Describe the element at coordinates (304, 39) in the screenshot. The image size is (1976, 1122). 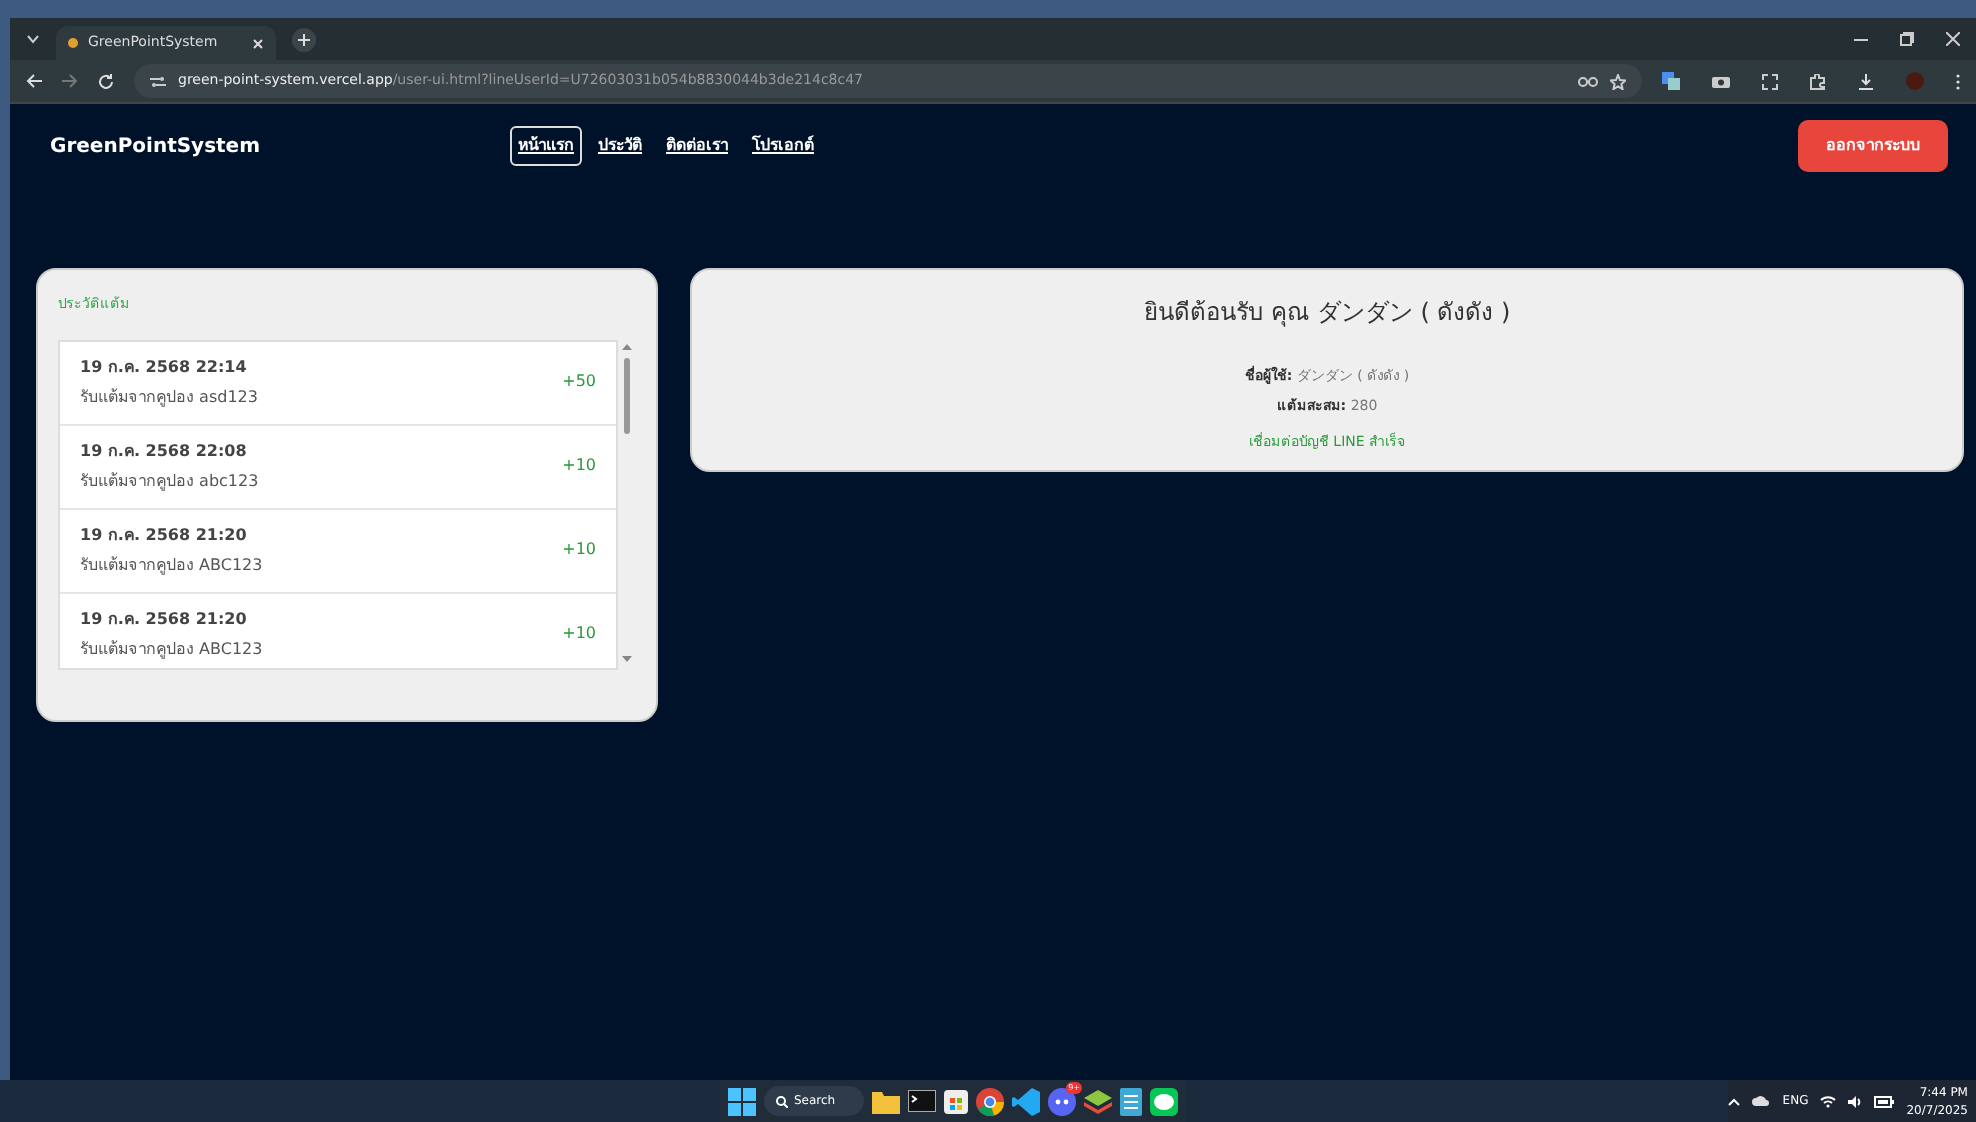
I see `new-tab-icon` at that location.